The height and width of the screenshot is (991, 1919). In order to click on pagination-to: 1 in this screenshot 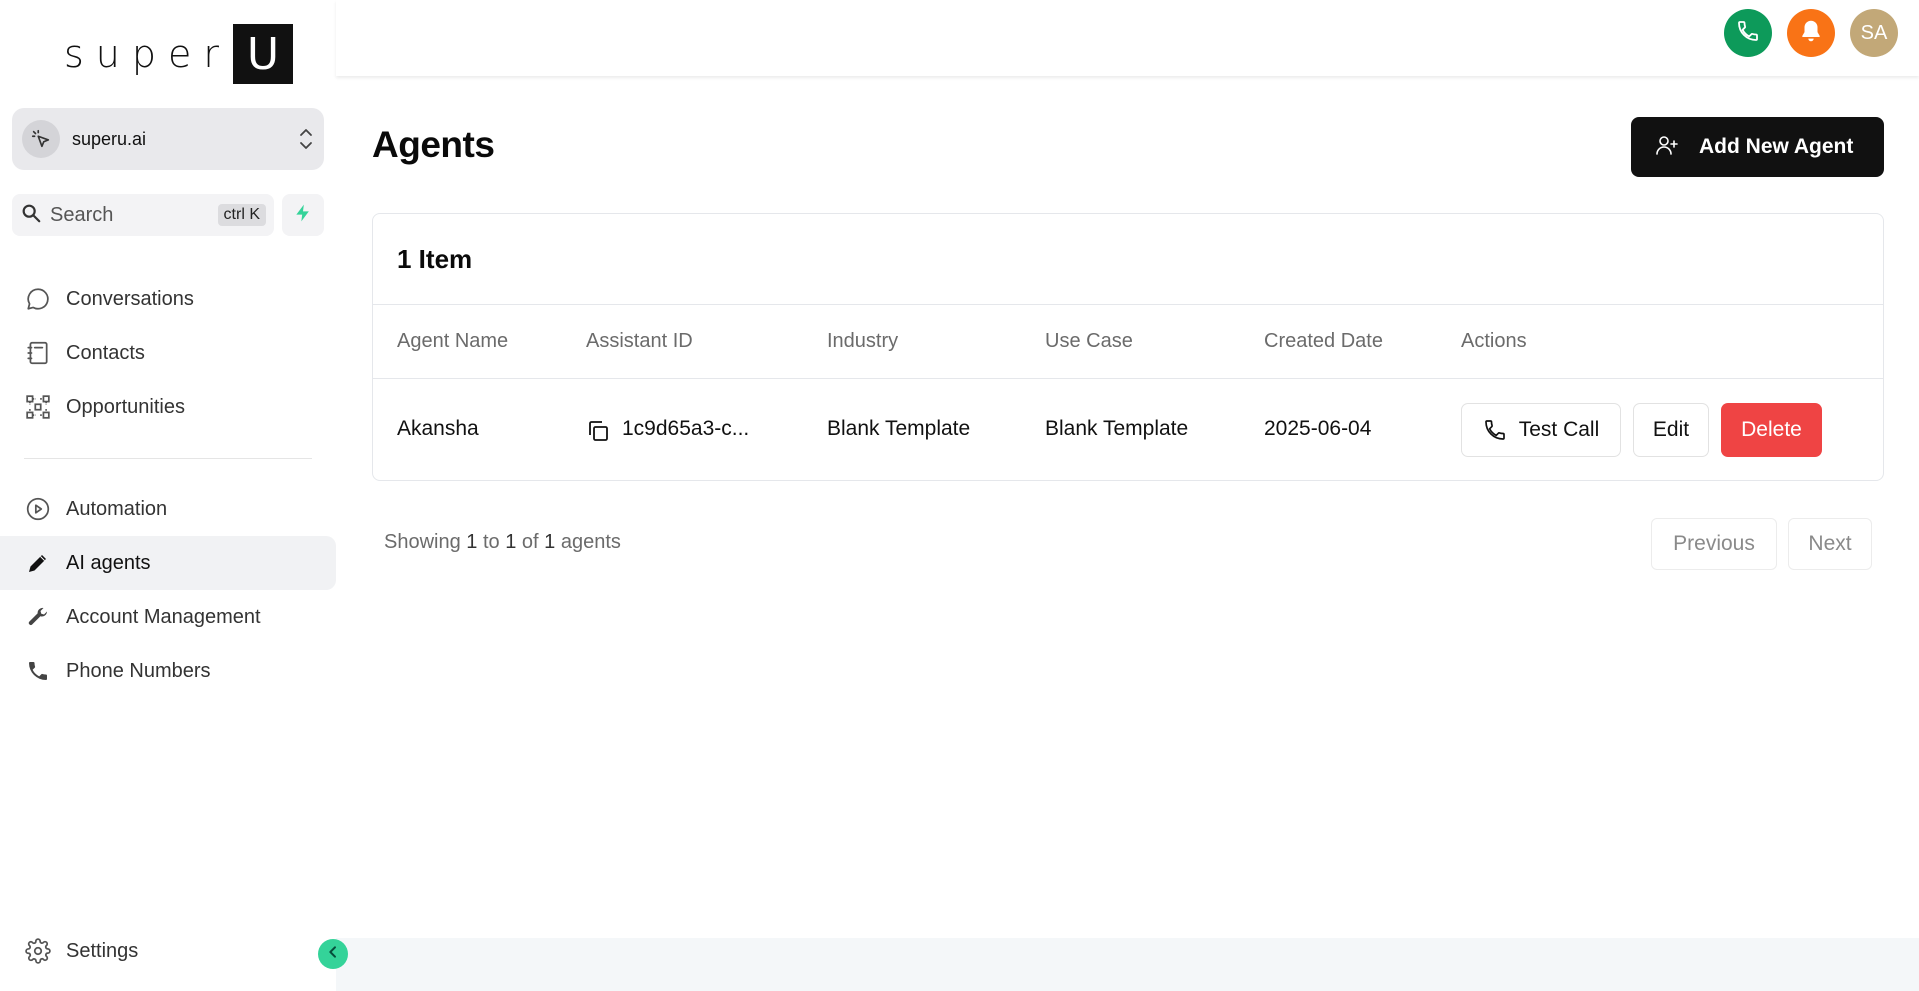, I will do `click(511, 542)`.